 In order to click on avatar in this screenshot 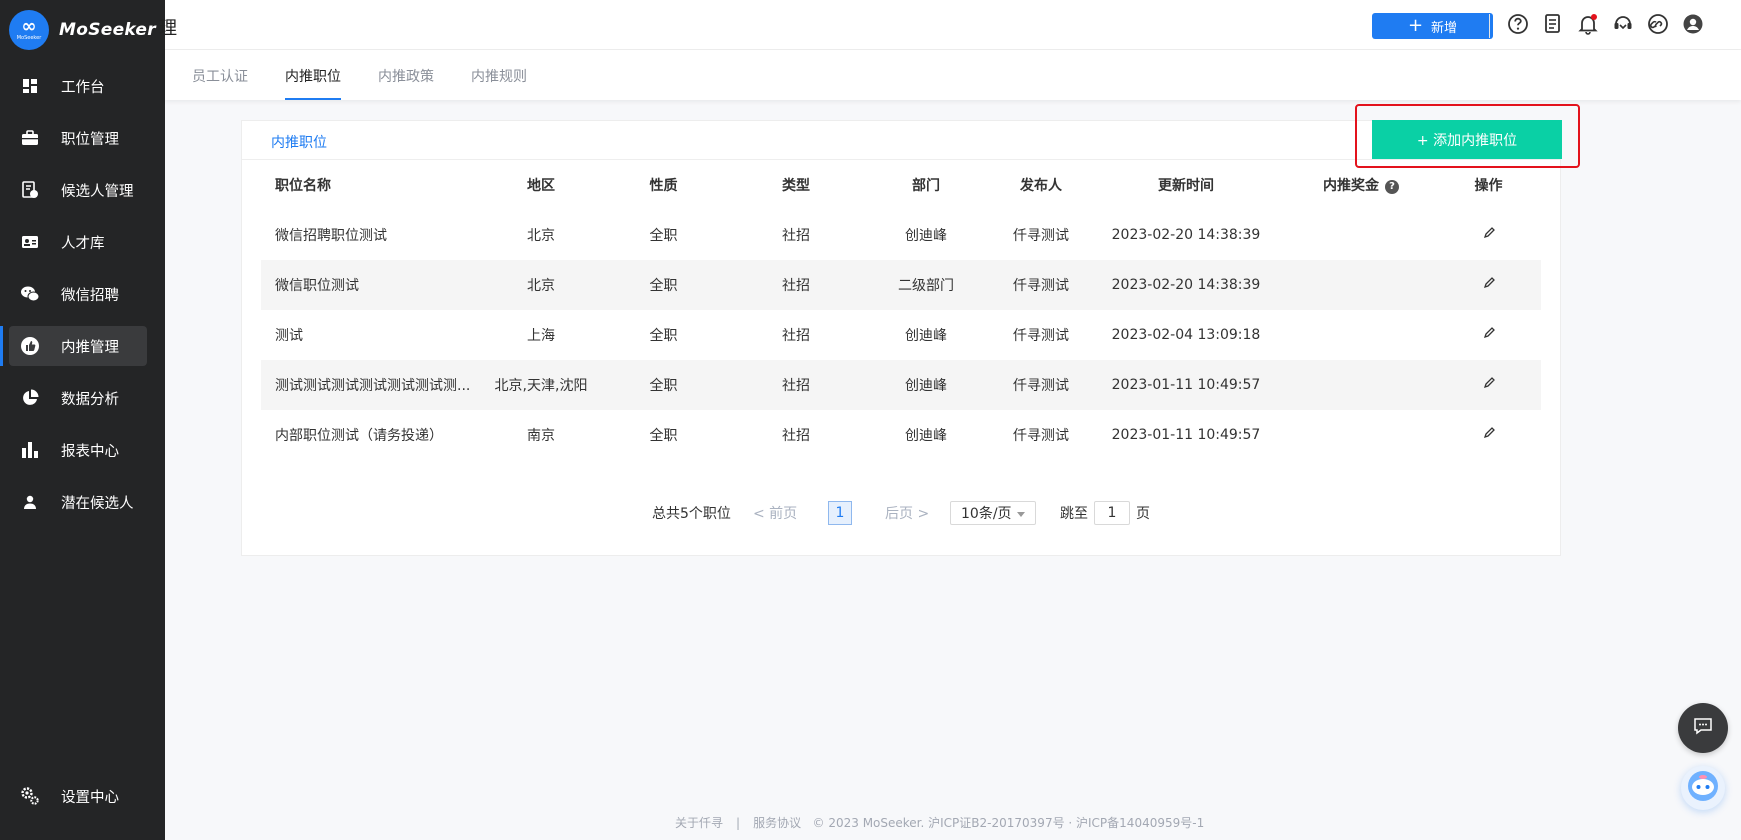, I will do `click(1693, 24)`.